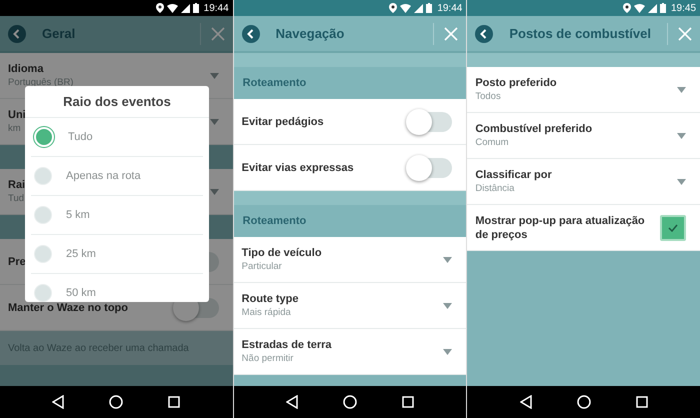 Image resolution: width=700 pixels, height=418 pixels. What do you see at coordinates (516, 83) in the screenshot?
I see `setting-label: Posto preferido` at bounding box center [516, 83].